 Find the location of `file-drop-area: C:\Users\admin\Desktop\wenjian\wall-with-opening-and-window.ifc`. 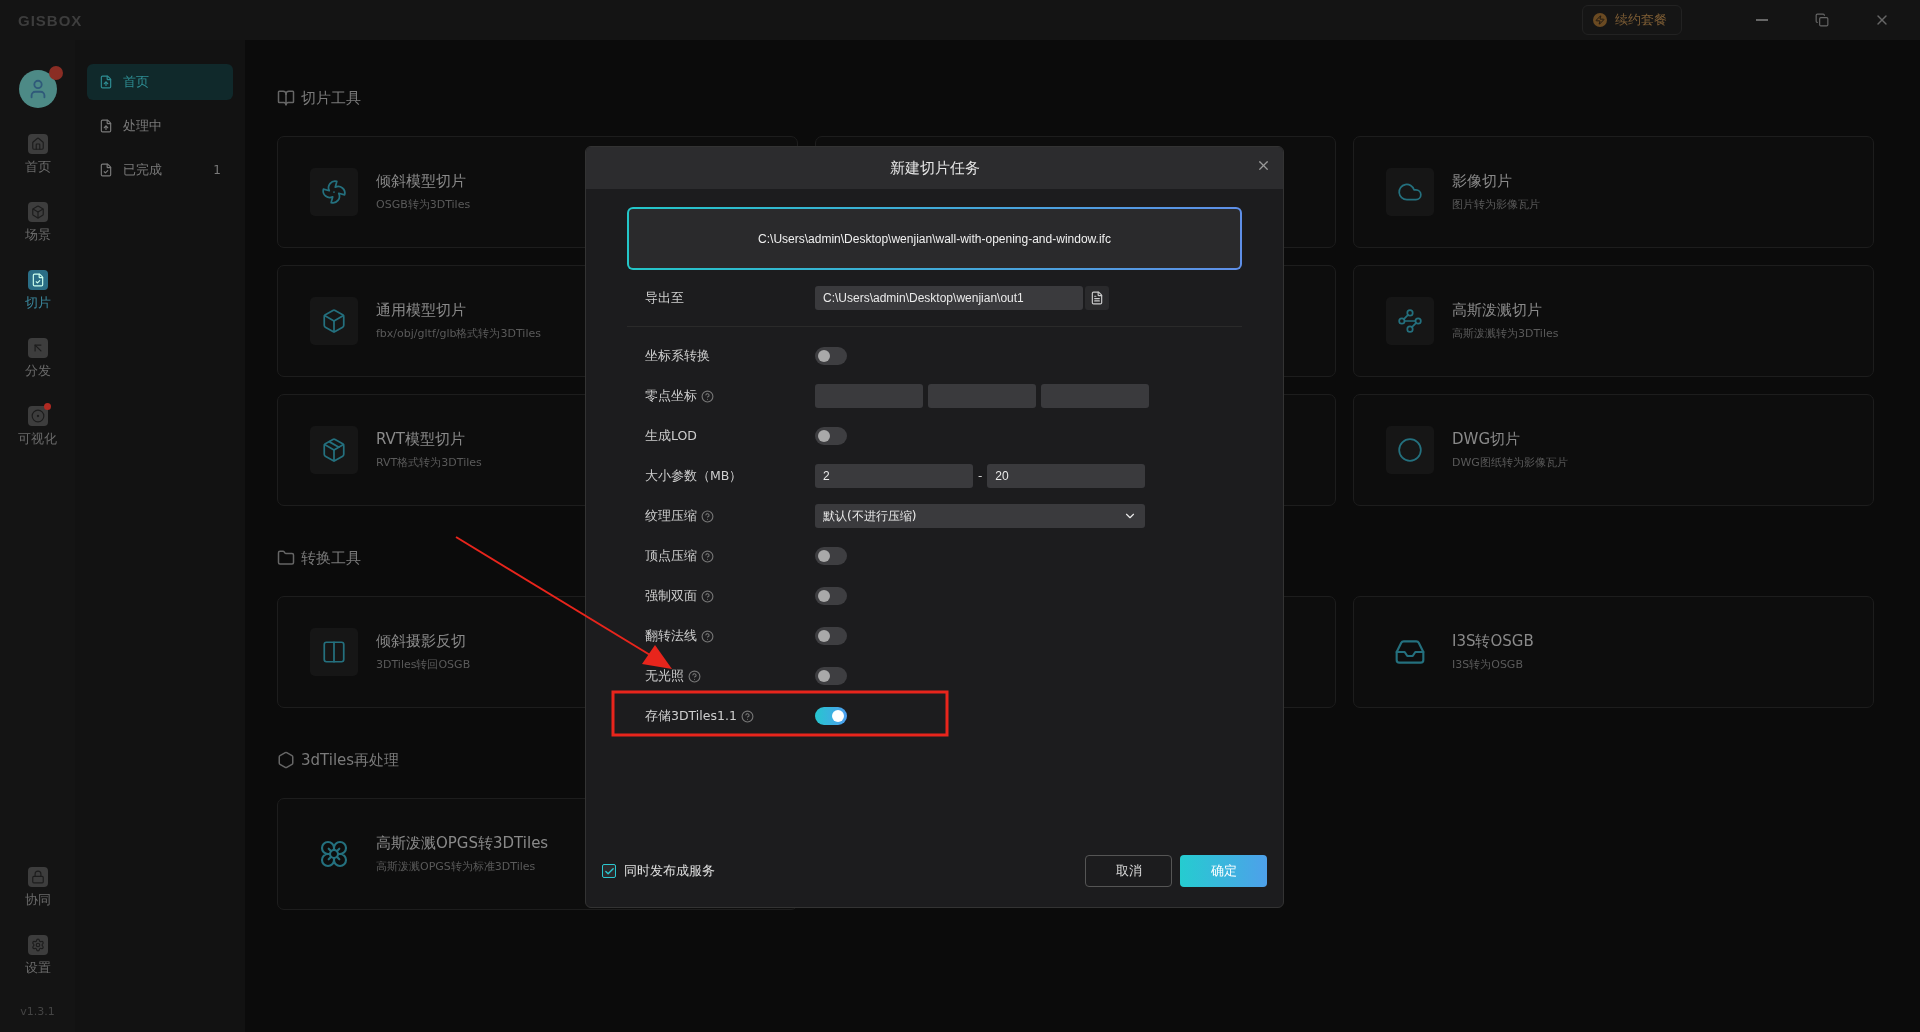

file-drop-area: C:\Users\admin\Desktop\wenjian\wall-with-opening-and-window.ifc is located at coordinates (934, 238).